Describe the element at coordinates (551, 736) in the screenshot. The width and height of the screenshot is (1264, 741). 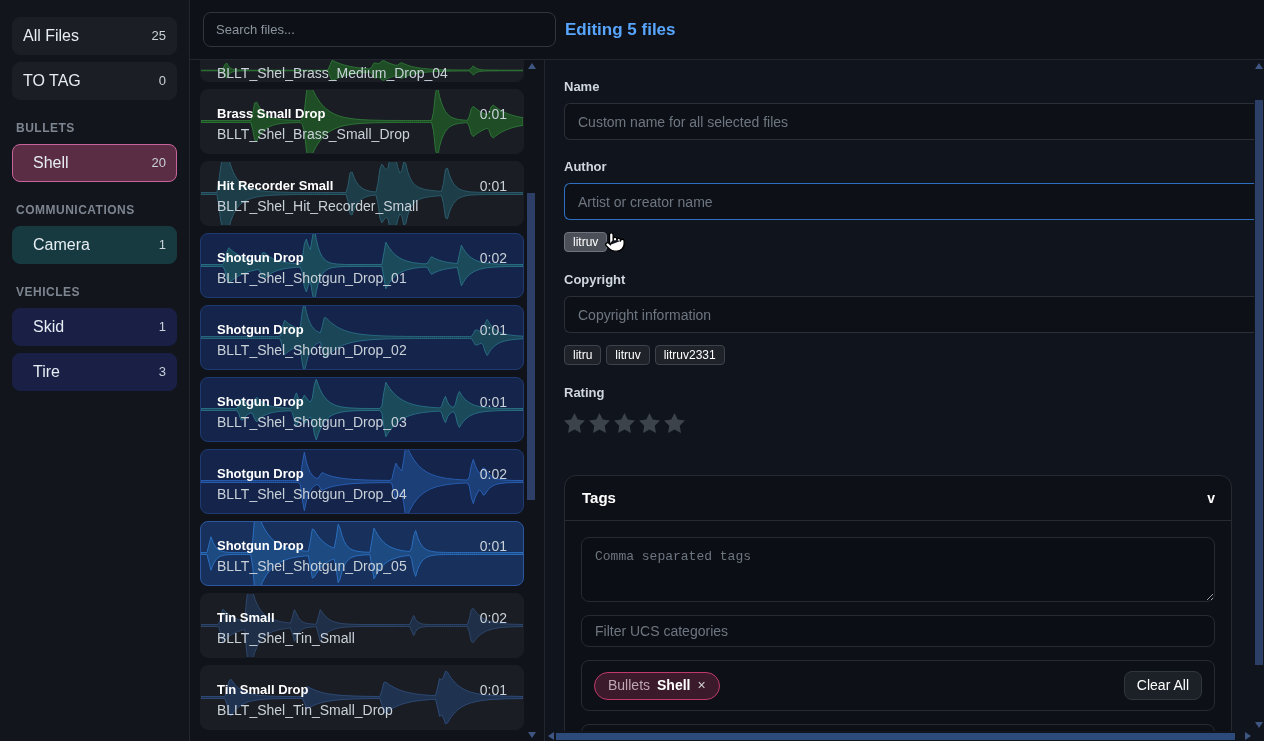
I see `scroll-left-icon` at that location.